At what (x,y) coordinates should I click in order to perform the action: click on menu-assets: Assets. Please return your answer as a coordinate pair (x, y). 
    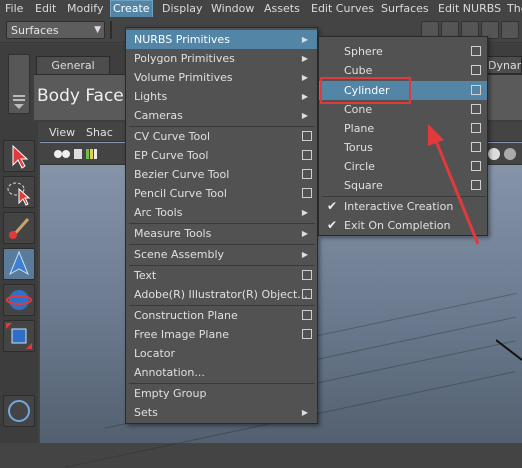
    Looking at the image, I should click on (282, 8).